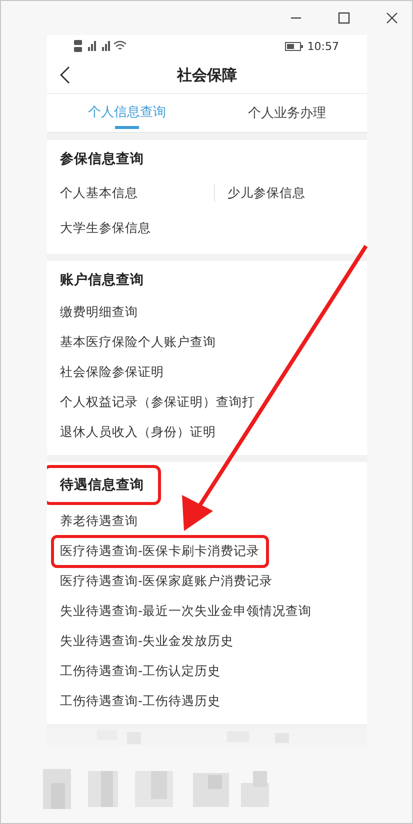  Describe the element at coordinates (287, 113) in the screenshot. I see `tab: 个人业务办理` at that location.